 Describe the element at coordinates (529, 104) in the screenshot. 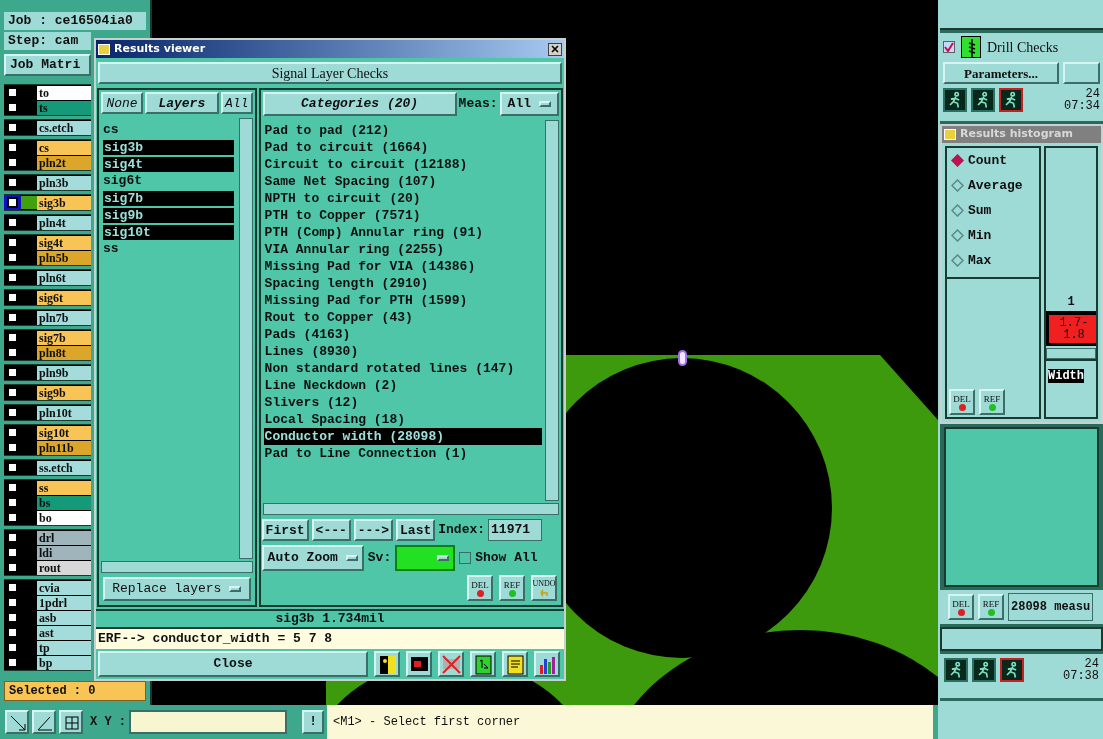

I see `meas-dropdown: All` at that location.